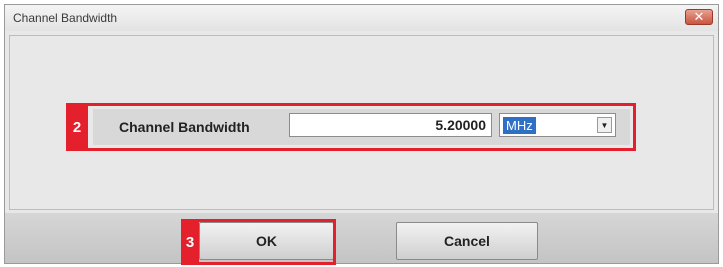 The height and width of the screenshot is (267, 723). What do you see at coordinates (467, 241) in the screenshot?
I see `cancel-button: Cancel` at bounding box center [467, 241].